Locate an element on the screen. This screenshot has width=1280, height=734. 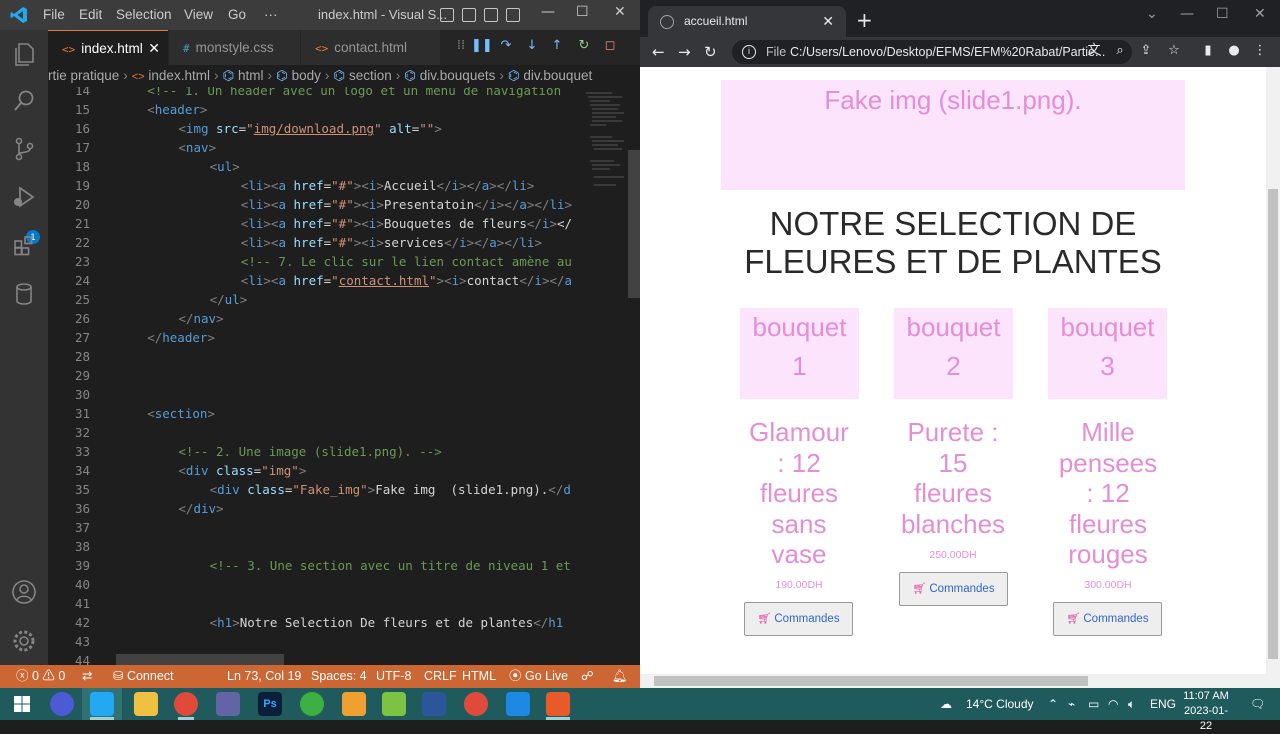
word-icon is located at coordinates (434, 704).